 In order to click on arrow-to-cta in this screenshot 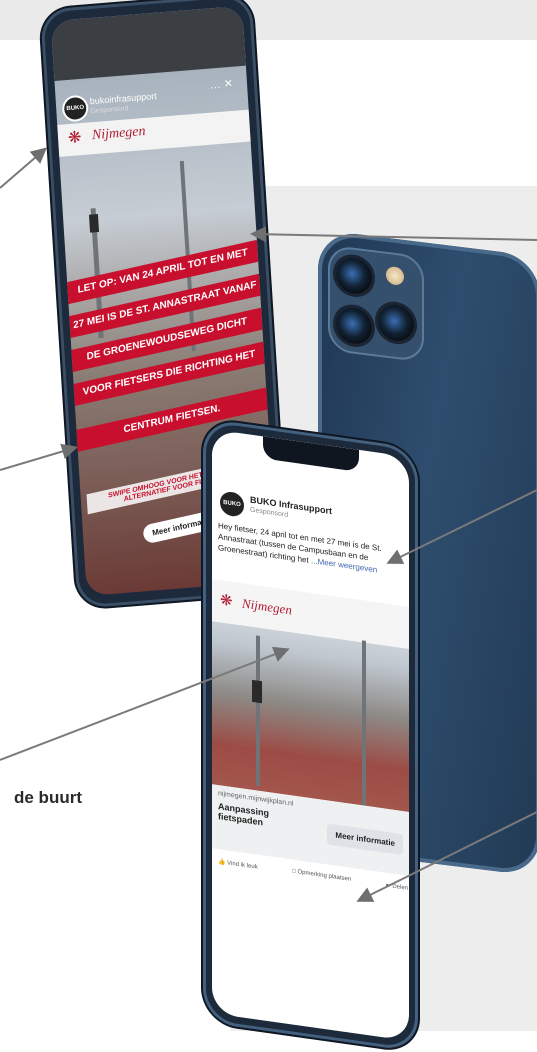, I will do `click(446, 856)`.